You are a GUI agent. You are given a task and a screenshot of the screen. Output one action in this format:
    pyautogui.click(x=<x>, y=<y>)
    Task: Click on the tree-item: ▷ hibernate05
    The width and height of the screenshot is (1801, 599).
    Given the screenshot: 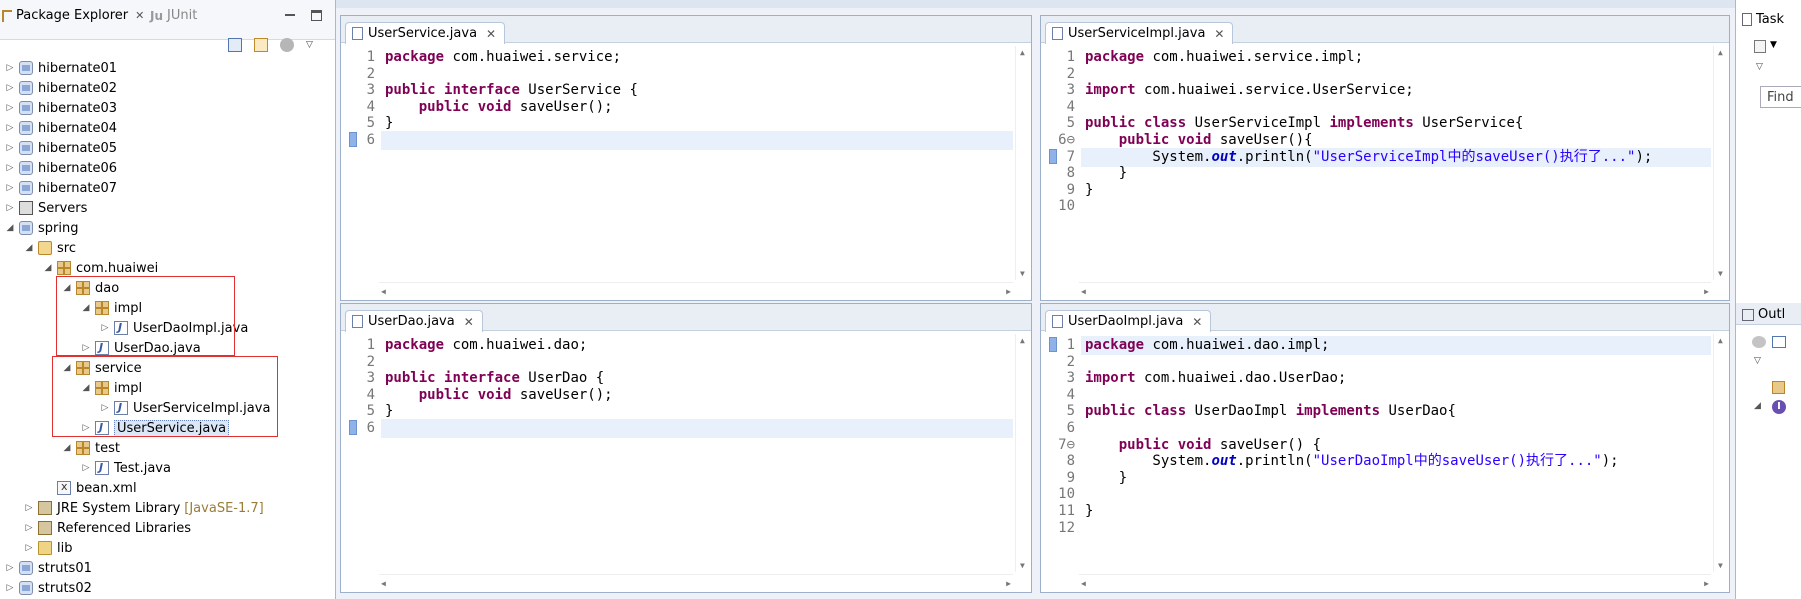 What is the action you would take?
    pyautogui.click(x=61, y=148)
    